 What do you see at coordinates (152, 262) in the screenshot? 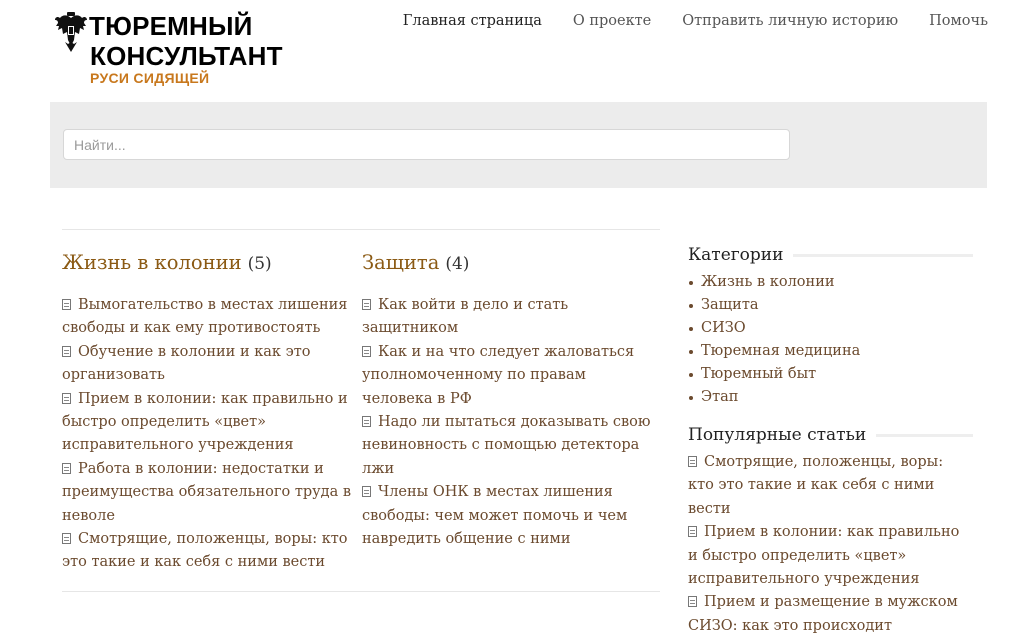
I see `category-title-link: Жизнь в колонии` at bounding box center [152, 262].